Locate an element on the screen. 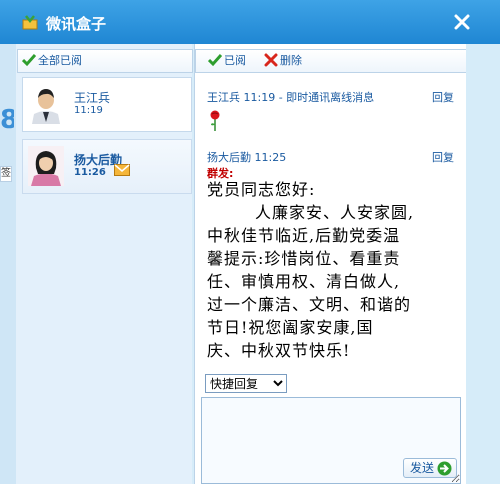  mark-all-read-button: 全部已阅 is located at coordinates (52, 61).